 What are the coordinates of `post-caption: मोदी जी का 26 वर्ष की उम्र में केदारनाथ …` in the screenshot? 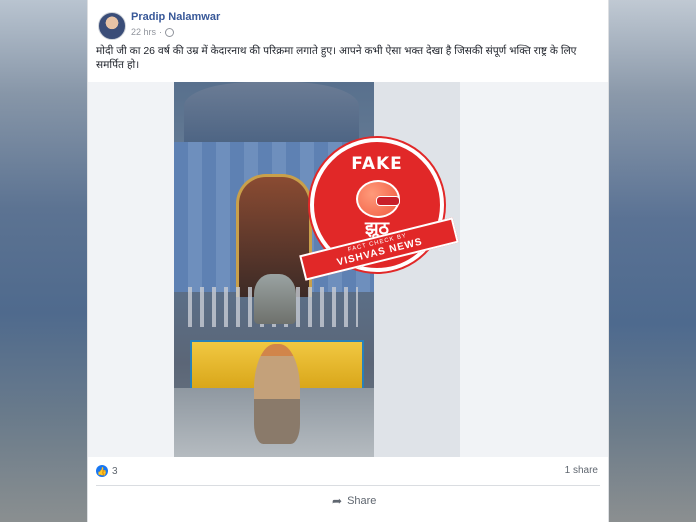 It's located at (336, 58).